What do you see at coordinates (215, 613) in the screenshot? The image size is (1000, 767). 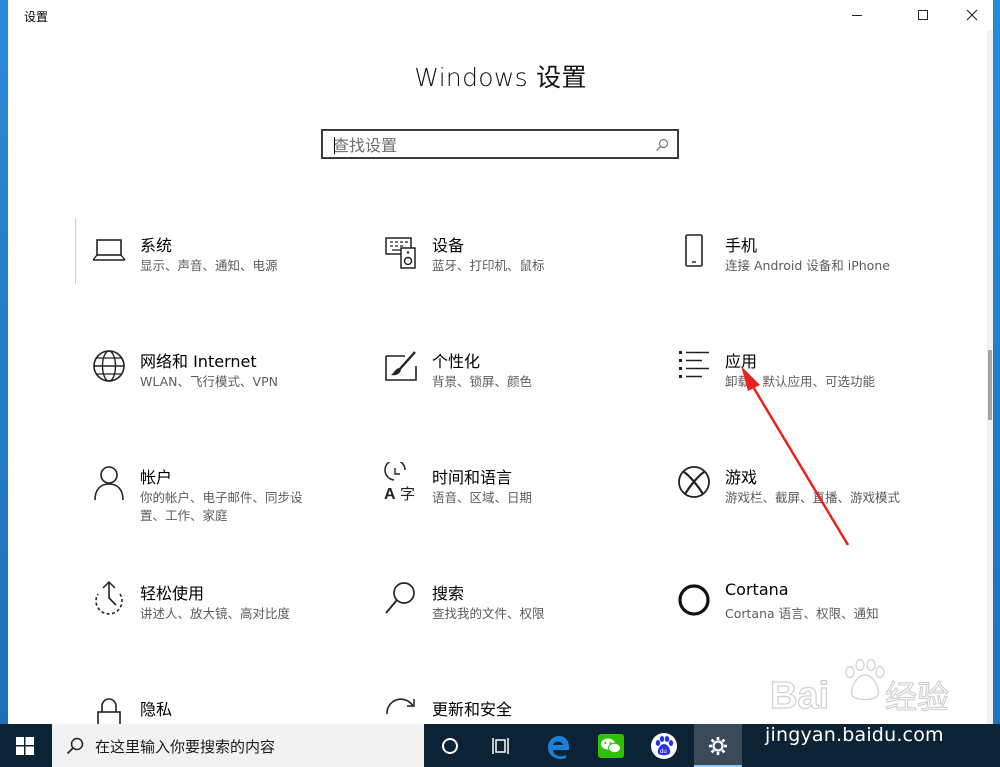 I see `tile-description: 讲述人、放大镜、高对比度` at bounding box center [215, 613].